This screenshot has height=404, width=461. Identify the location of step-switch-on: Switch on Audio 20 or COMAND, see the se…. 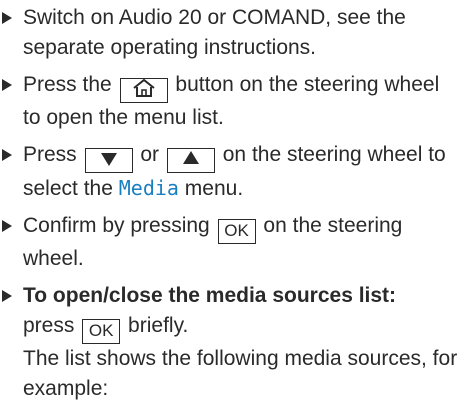
(230, 33).